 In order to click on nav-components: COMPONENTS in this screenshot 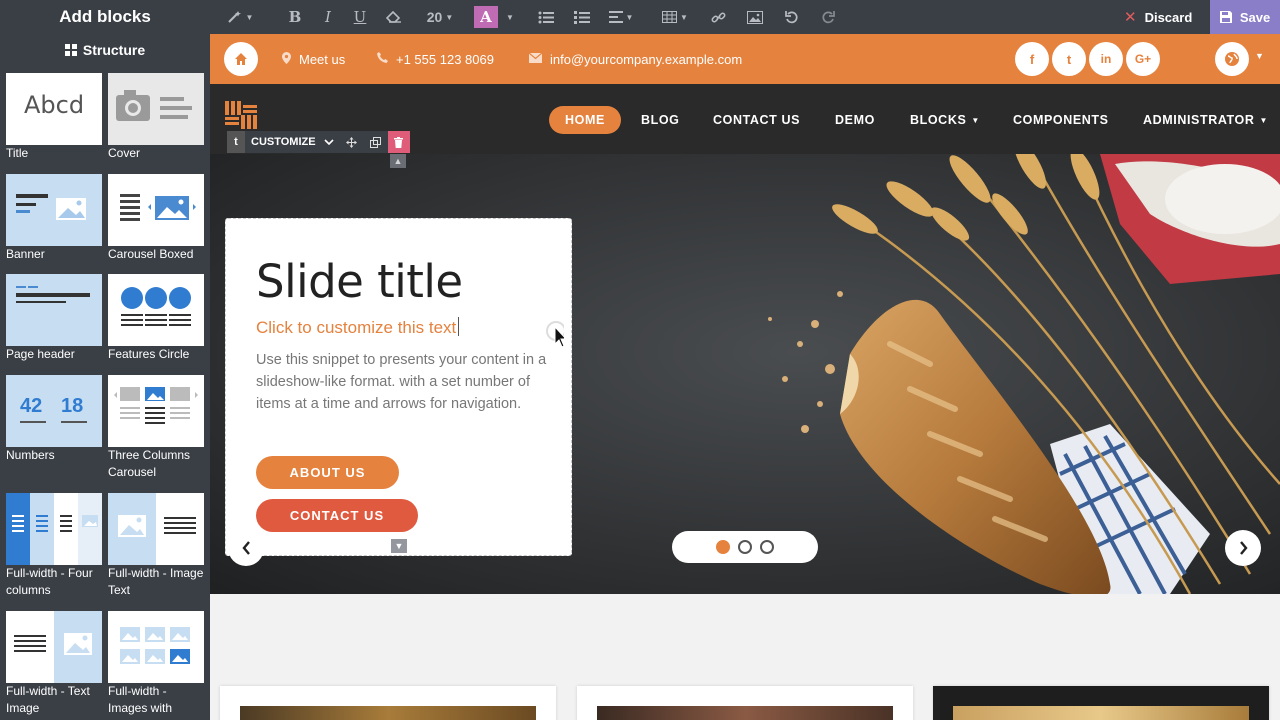, I will do `click(1061, 120)`.